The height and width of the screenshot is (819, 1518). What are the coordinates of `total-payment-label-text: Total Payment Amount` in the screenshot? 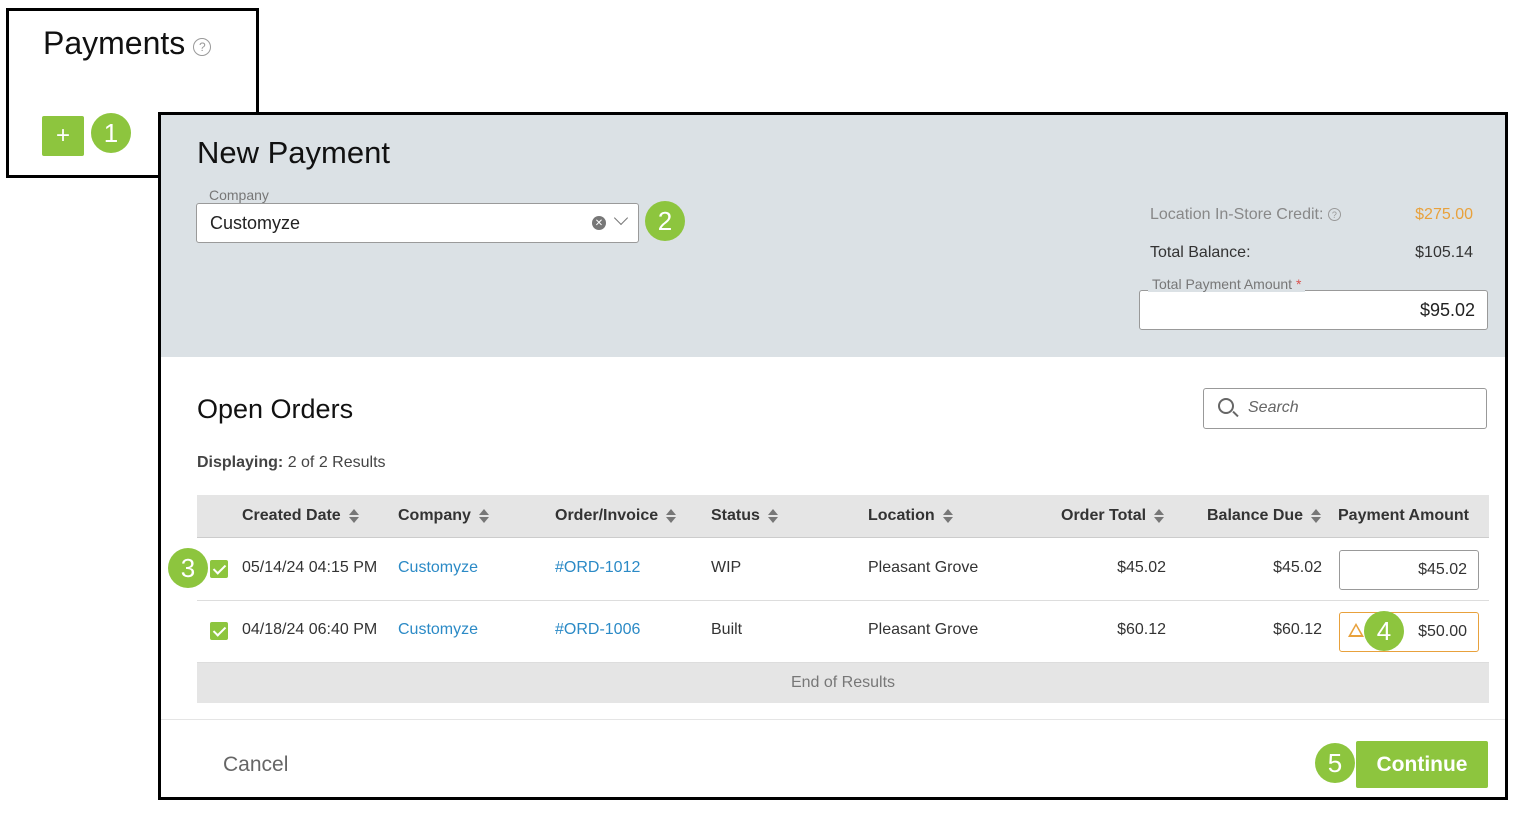 It's located at (1222, 284).